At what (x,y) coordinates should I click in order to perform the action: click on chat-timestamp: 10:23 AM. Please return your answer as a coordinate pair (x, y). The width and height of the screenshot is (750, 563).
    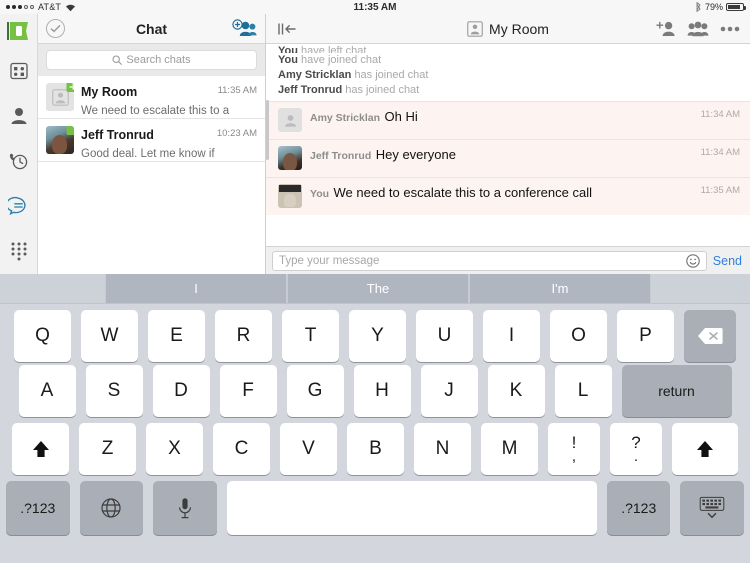
    Looking at the image, I should click on (236, 133).